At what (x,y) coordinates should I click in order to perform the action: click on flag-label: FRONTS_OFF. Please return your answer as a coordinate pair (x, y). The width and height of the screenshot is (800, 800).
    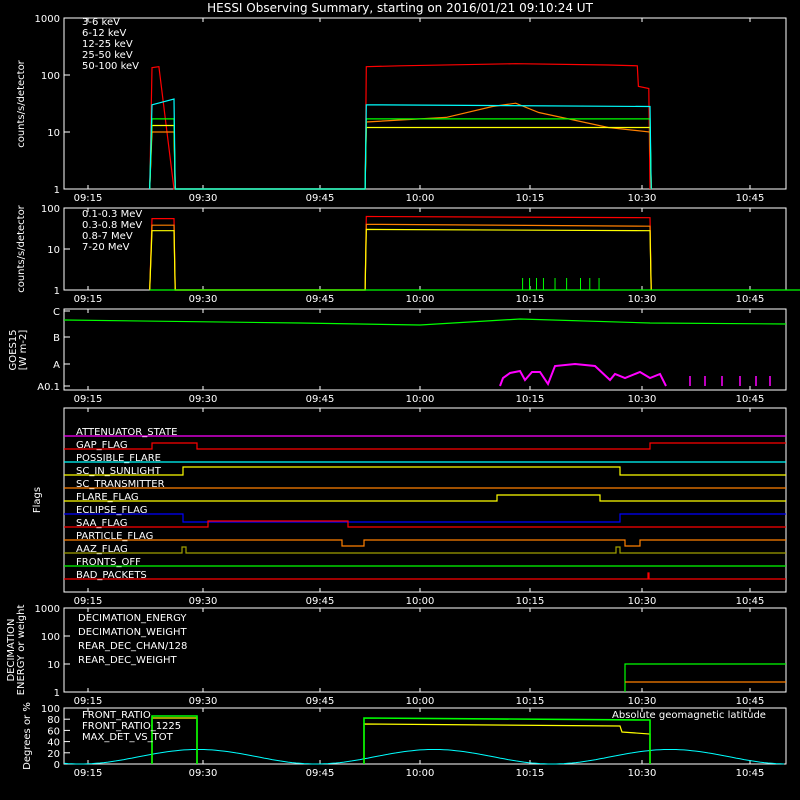
    Looking at the image, I should click on (108, 562).